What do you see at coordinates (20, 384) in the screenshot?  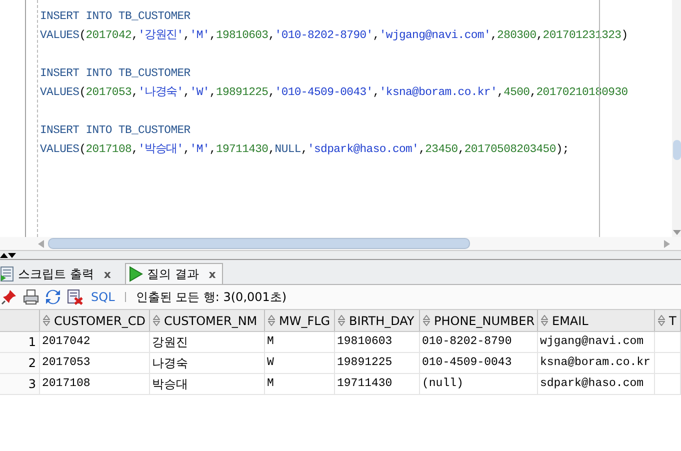 I see `row-number: 3` at bounding box center [20, 384].